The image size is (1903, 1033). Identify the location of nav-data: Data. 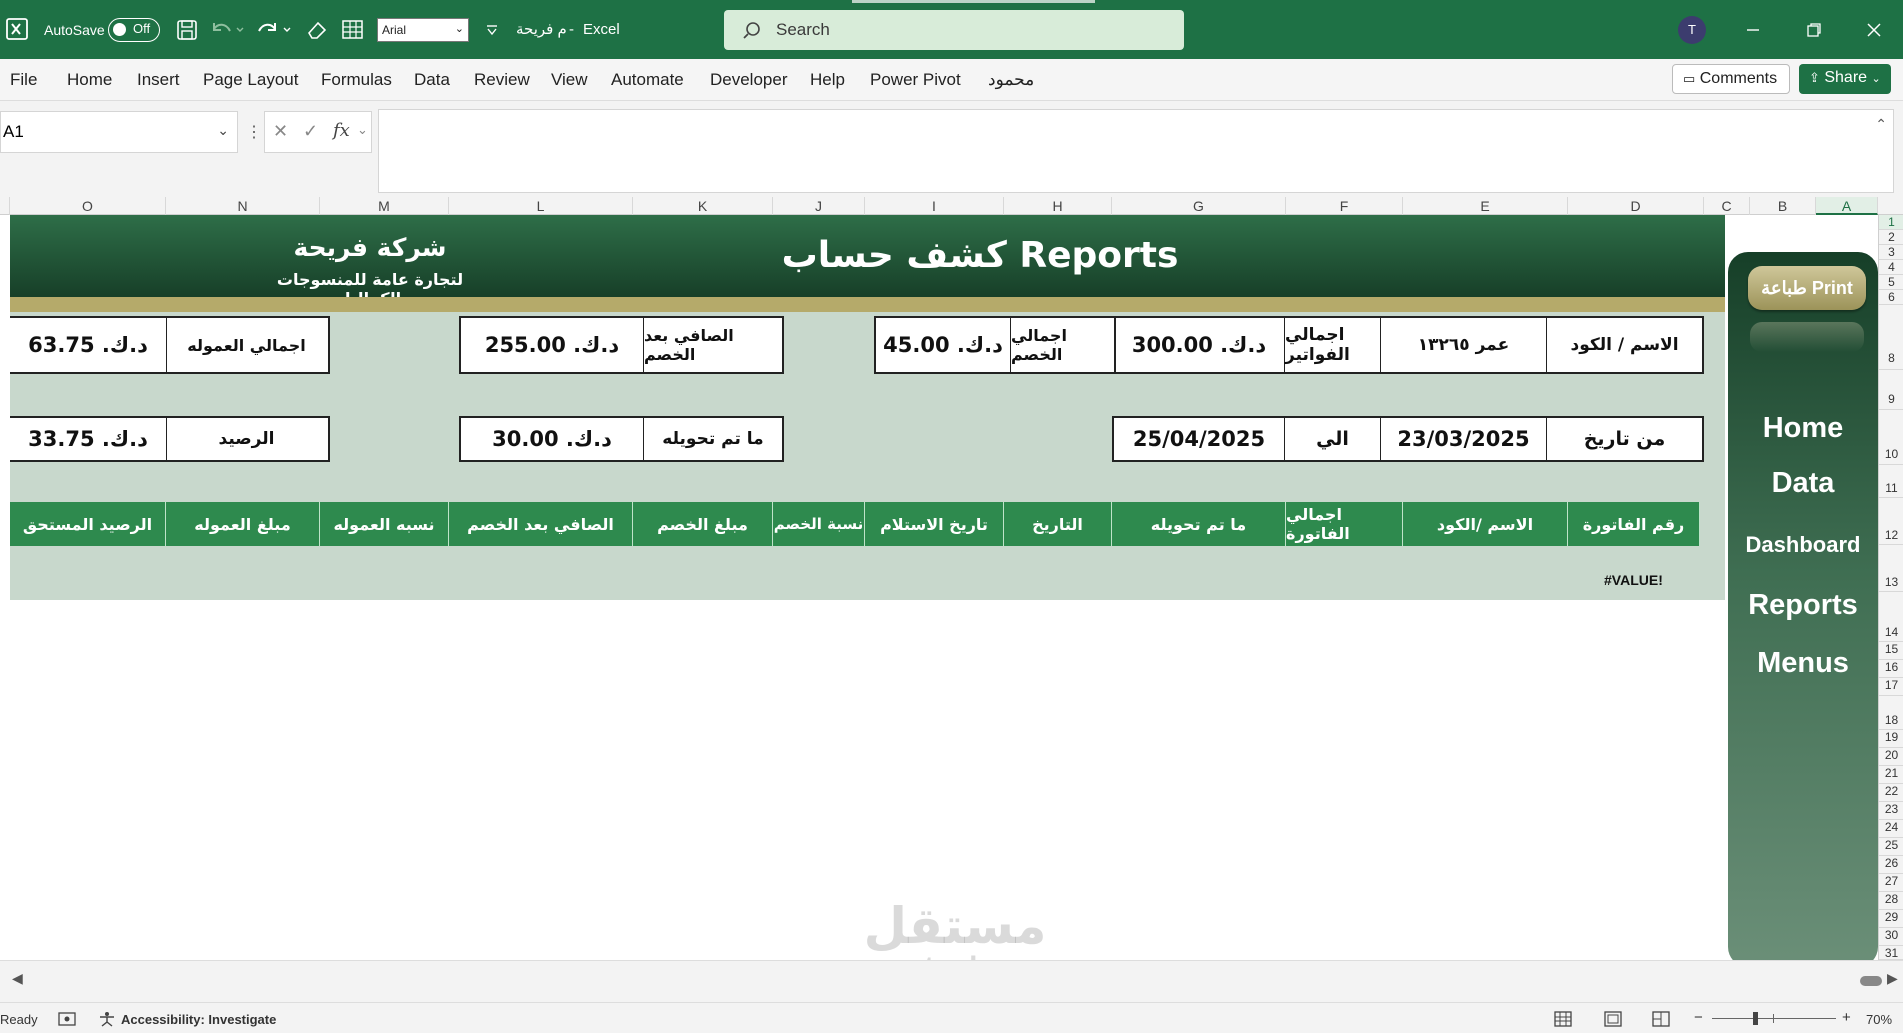
(1803, 483).